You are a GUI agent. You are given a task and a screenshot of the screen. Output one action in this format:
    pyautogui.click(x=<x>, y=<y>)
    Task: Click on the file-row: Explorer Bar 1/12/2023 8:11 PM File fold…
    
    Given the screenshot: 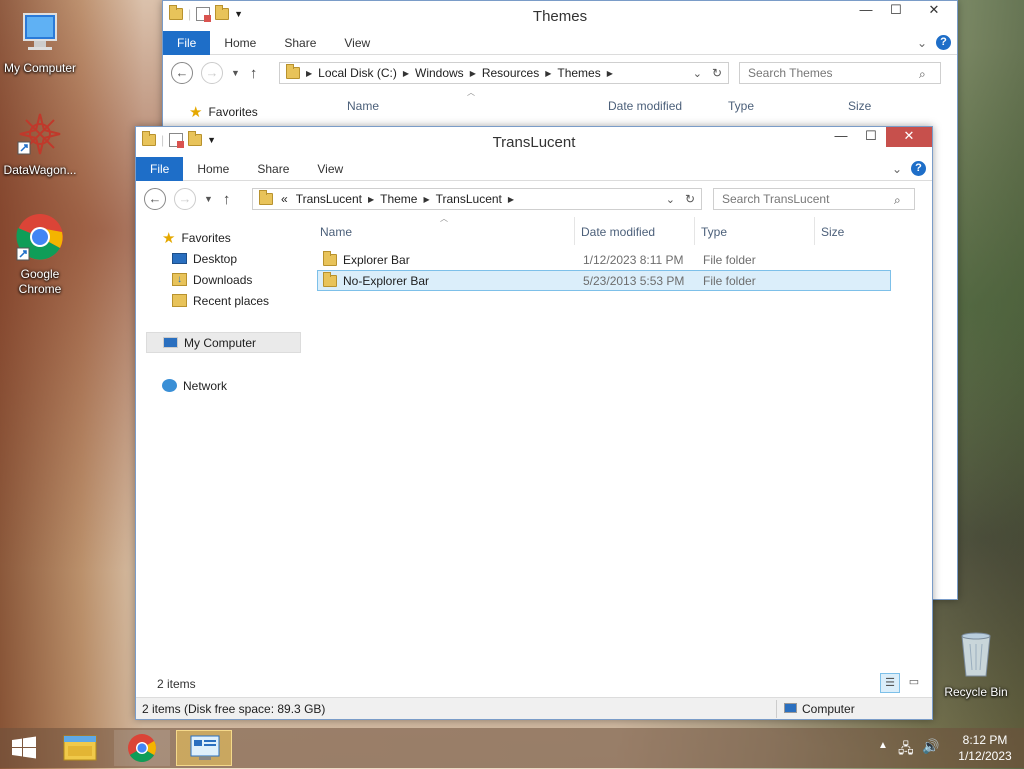 What is the action you would take?
    pyautogui.click(x=604, y=259)
    